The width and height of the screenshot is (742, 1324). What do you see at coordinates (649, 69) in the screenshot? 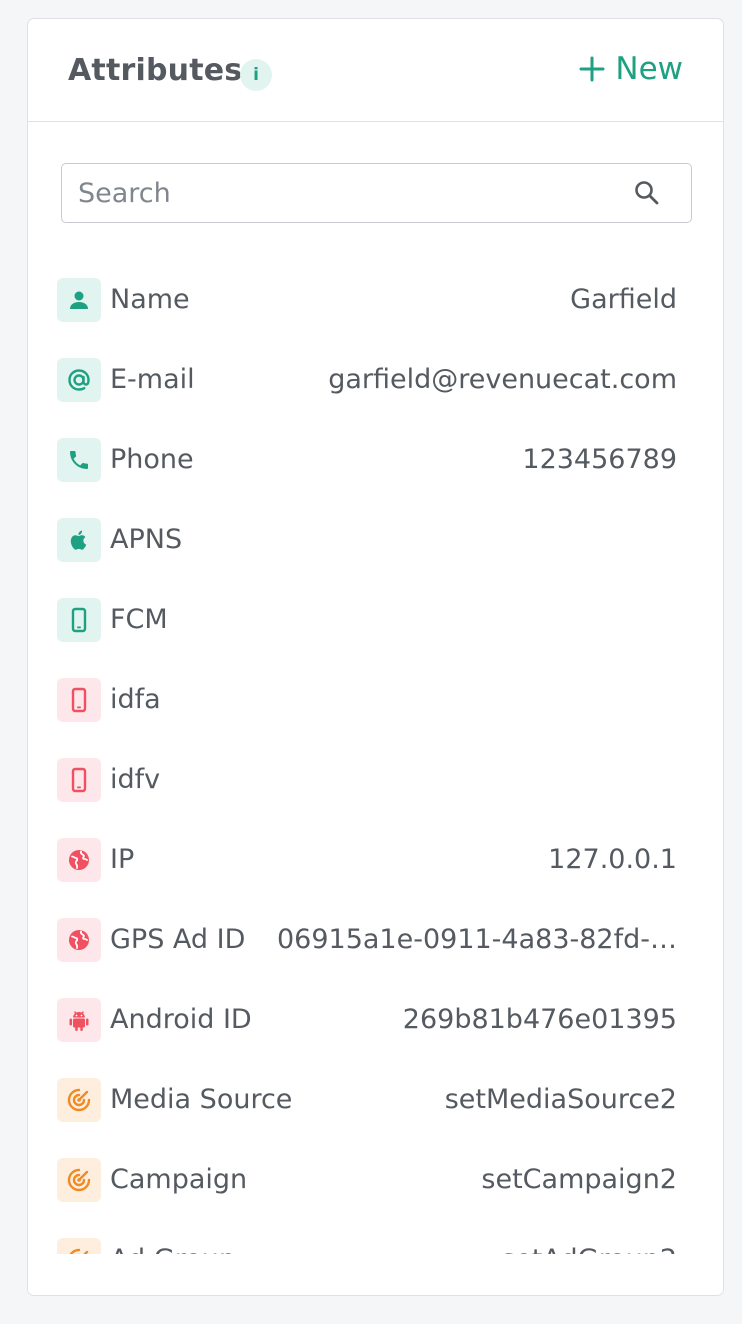
I see `new-button-label: New` at bounding box center [649, 69].